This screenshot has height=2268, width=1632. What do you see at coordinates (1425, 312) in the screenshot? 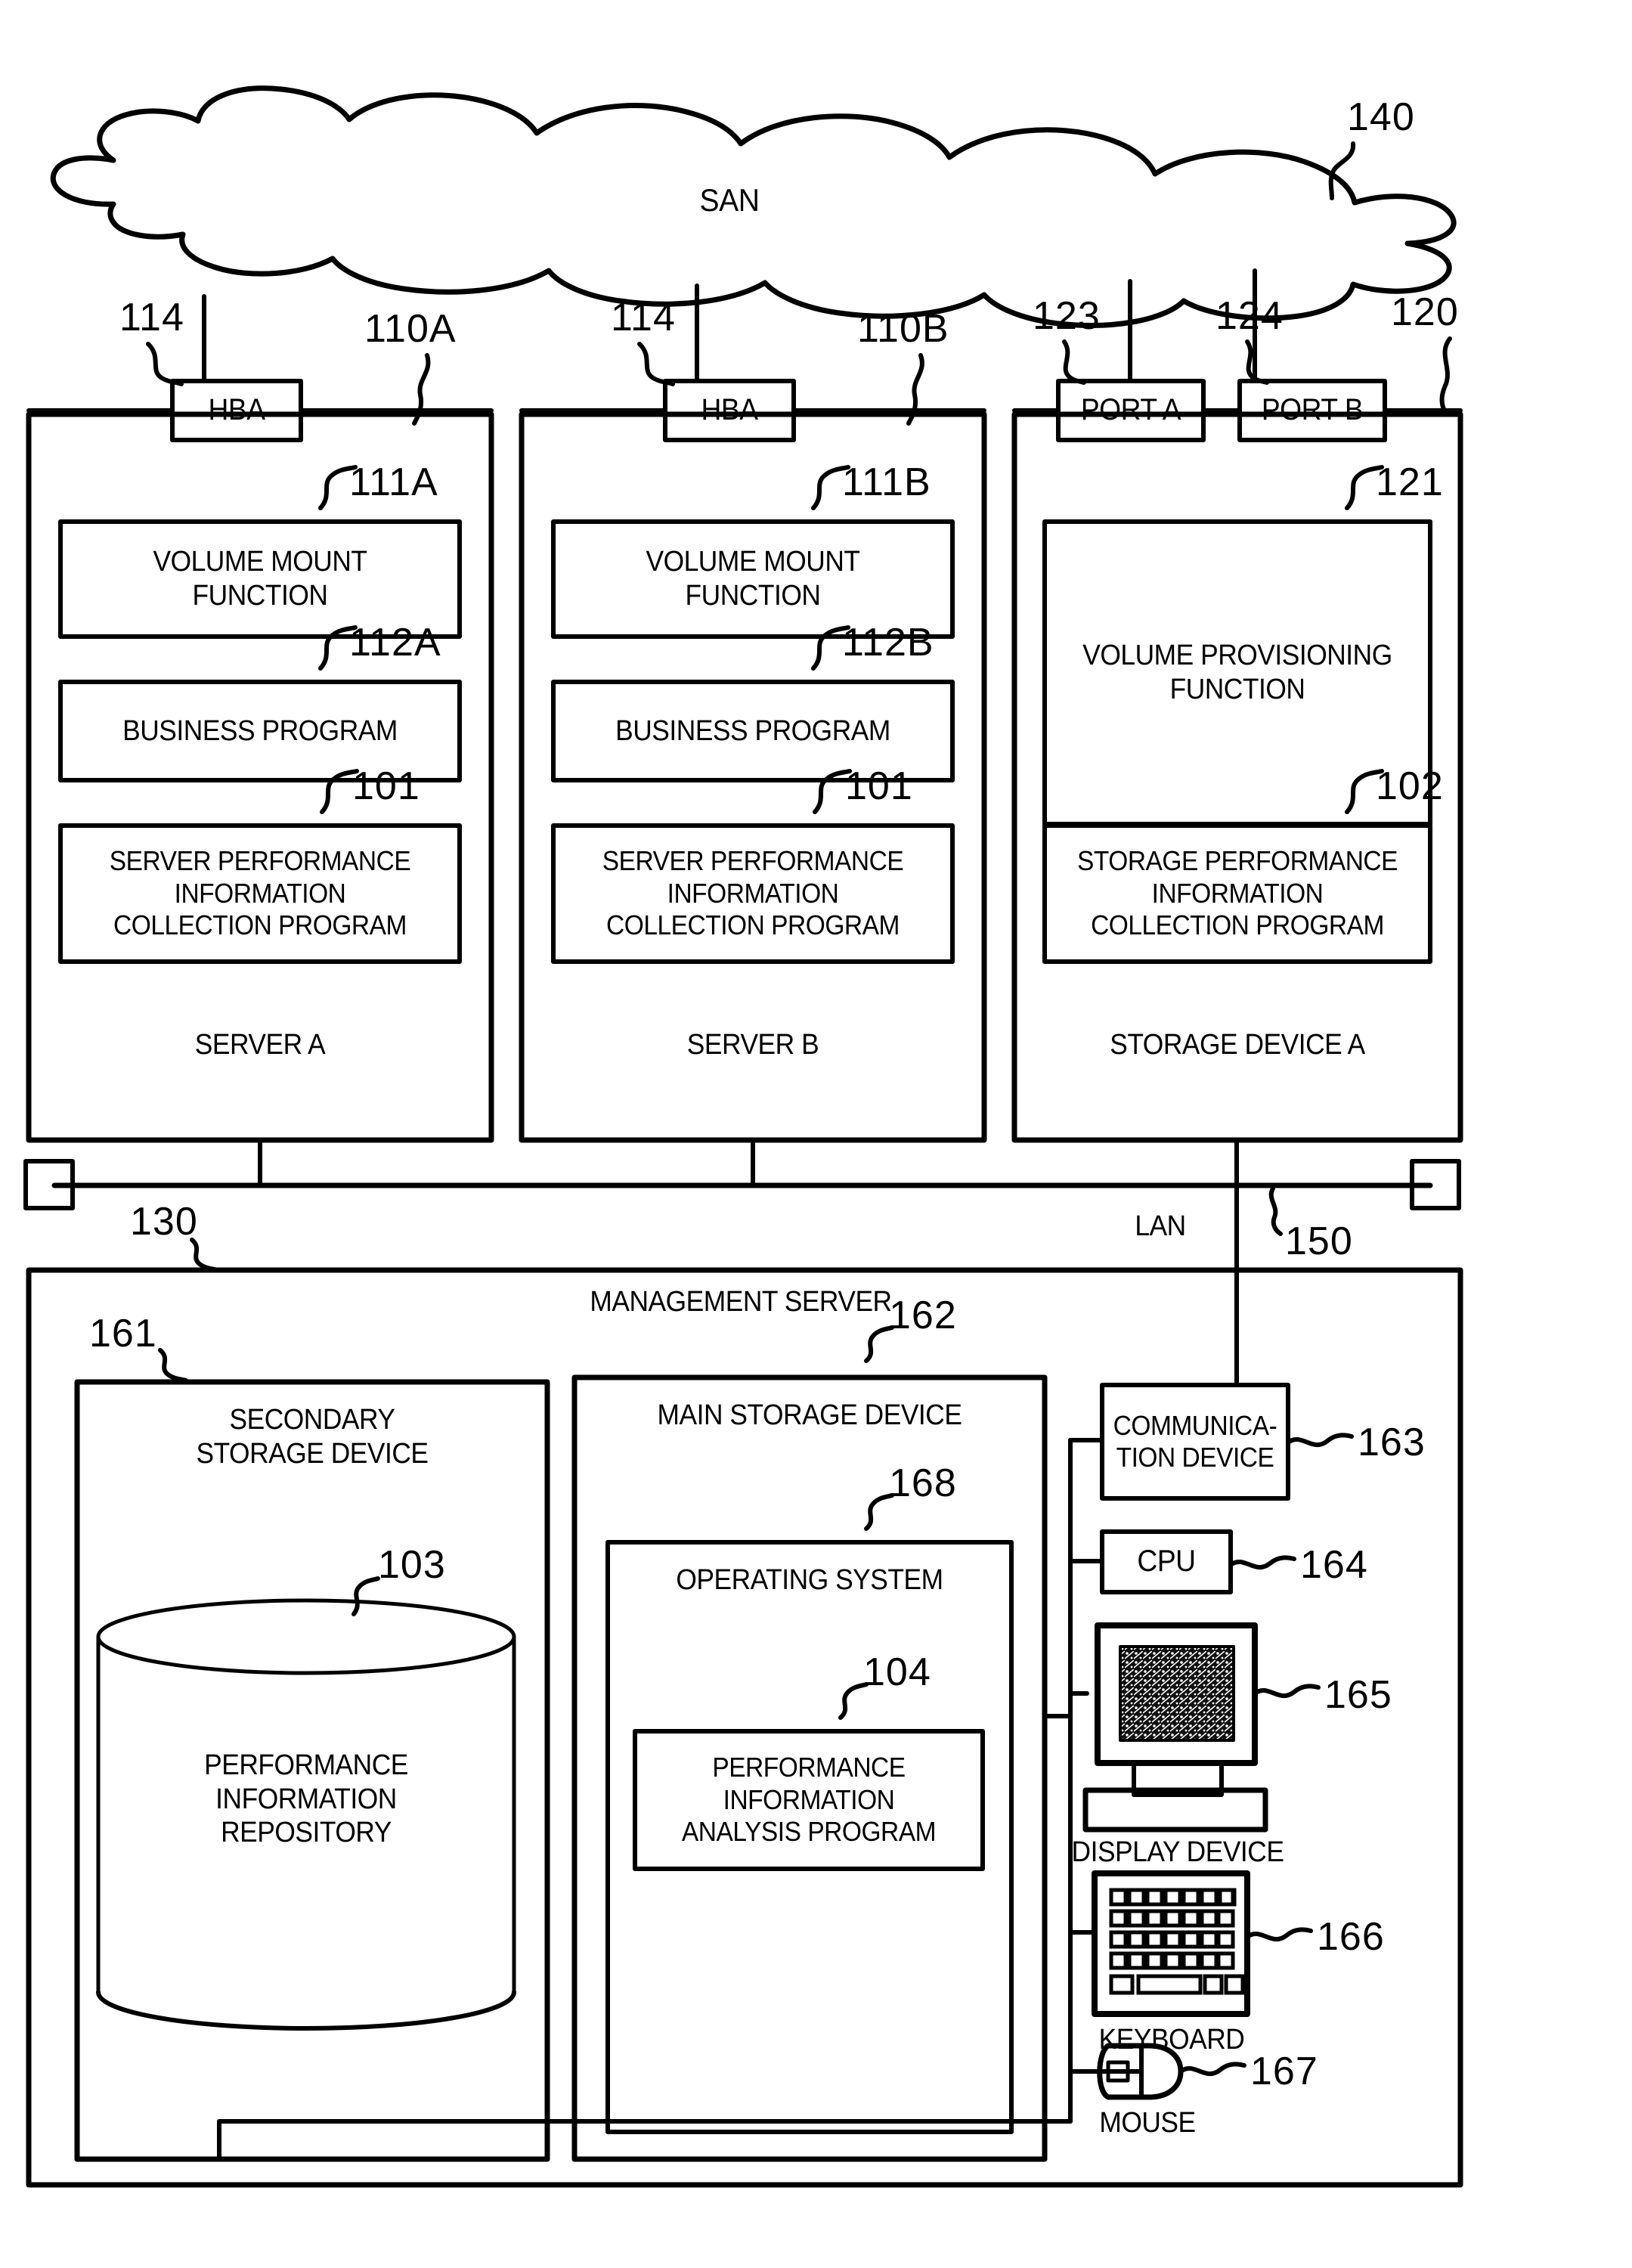
I see `ref-120: 120` at bounding box center [1425, 312].